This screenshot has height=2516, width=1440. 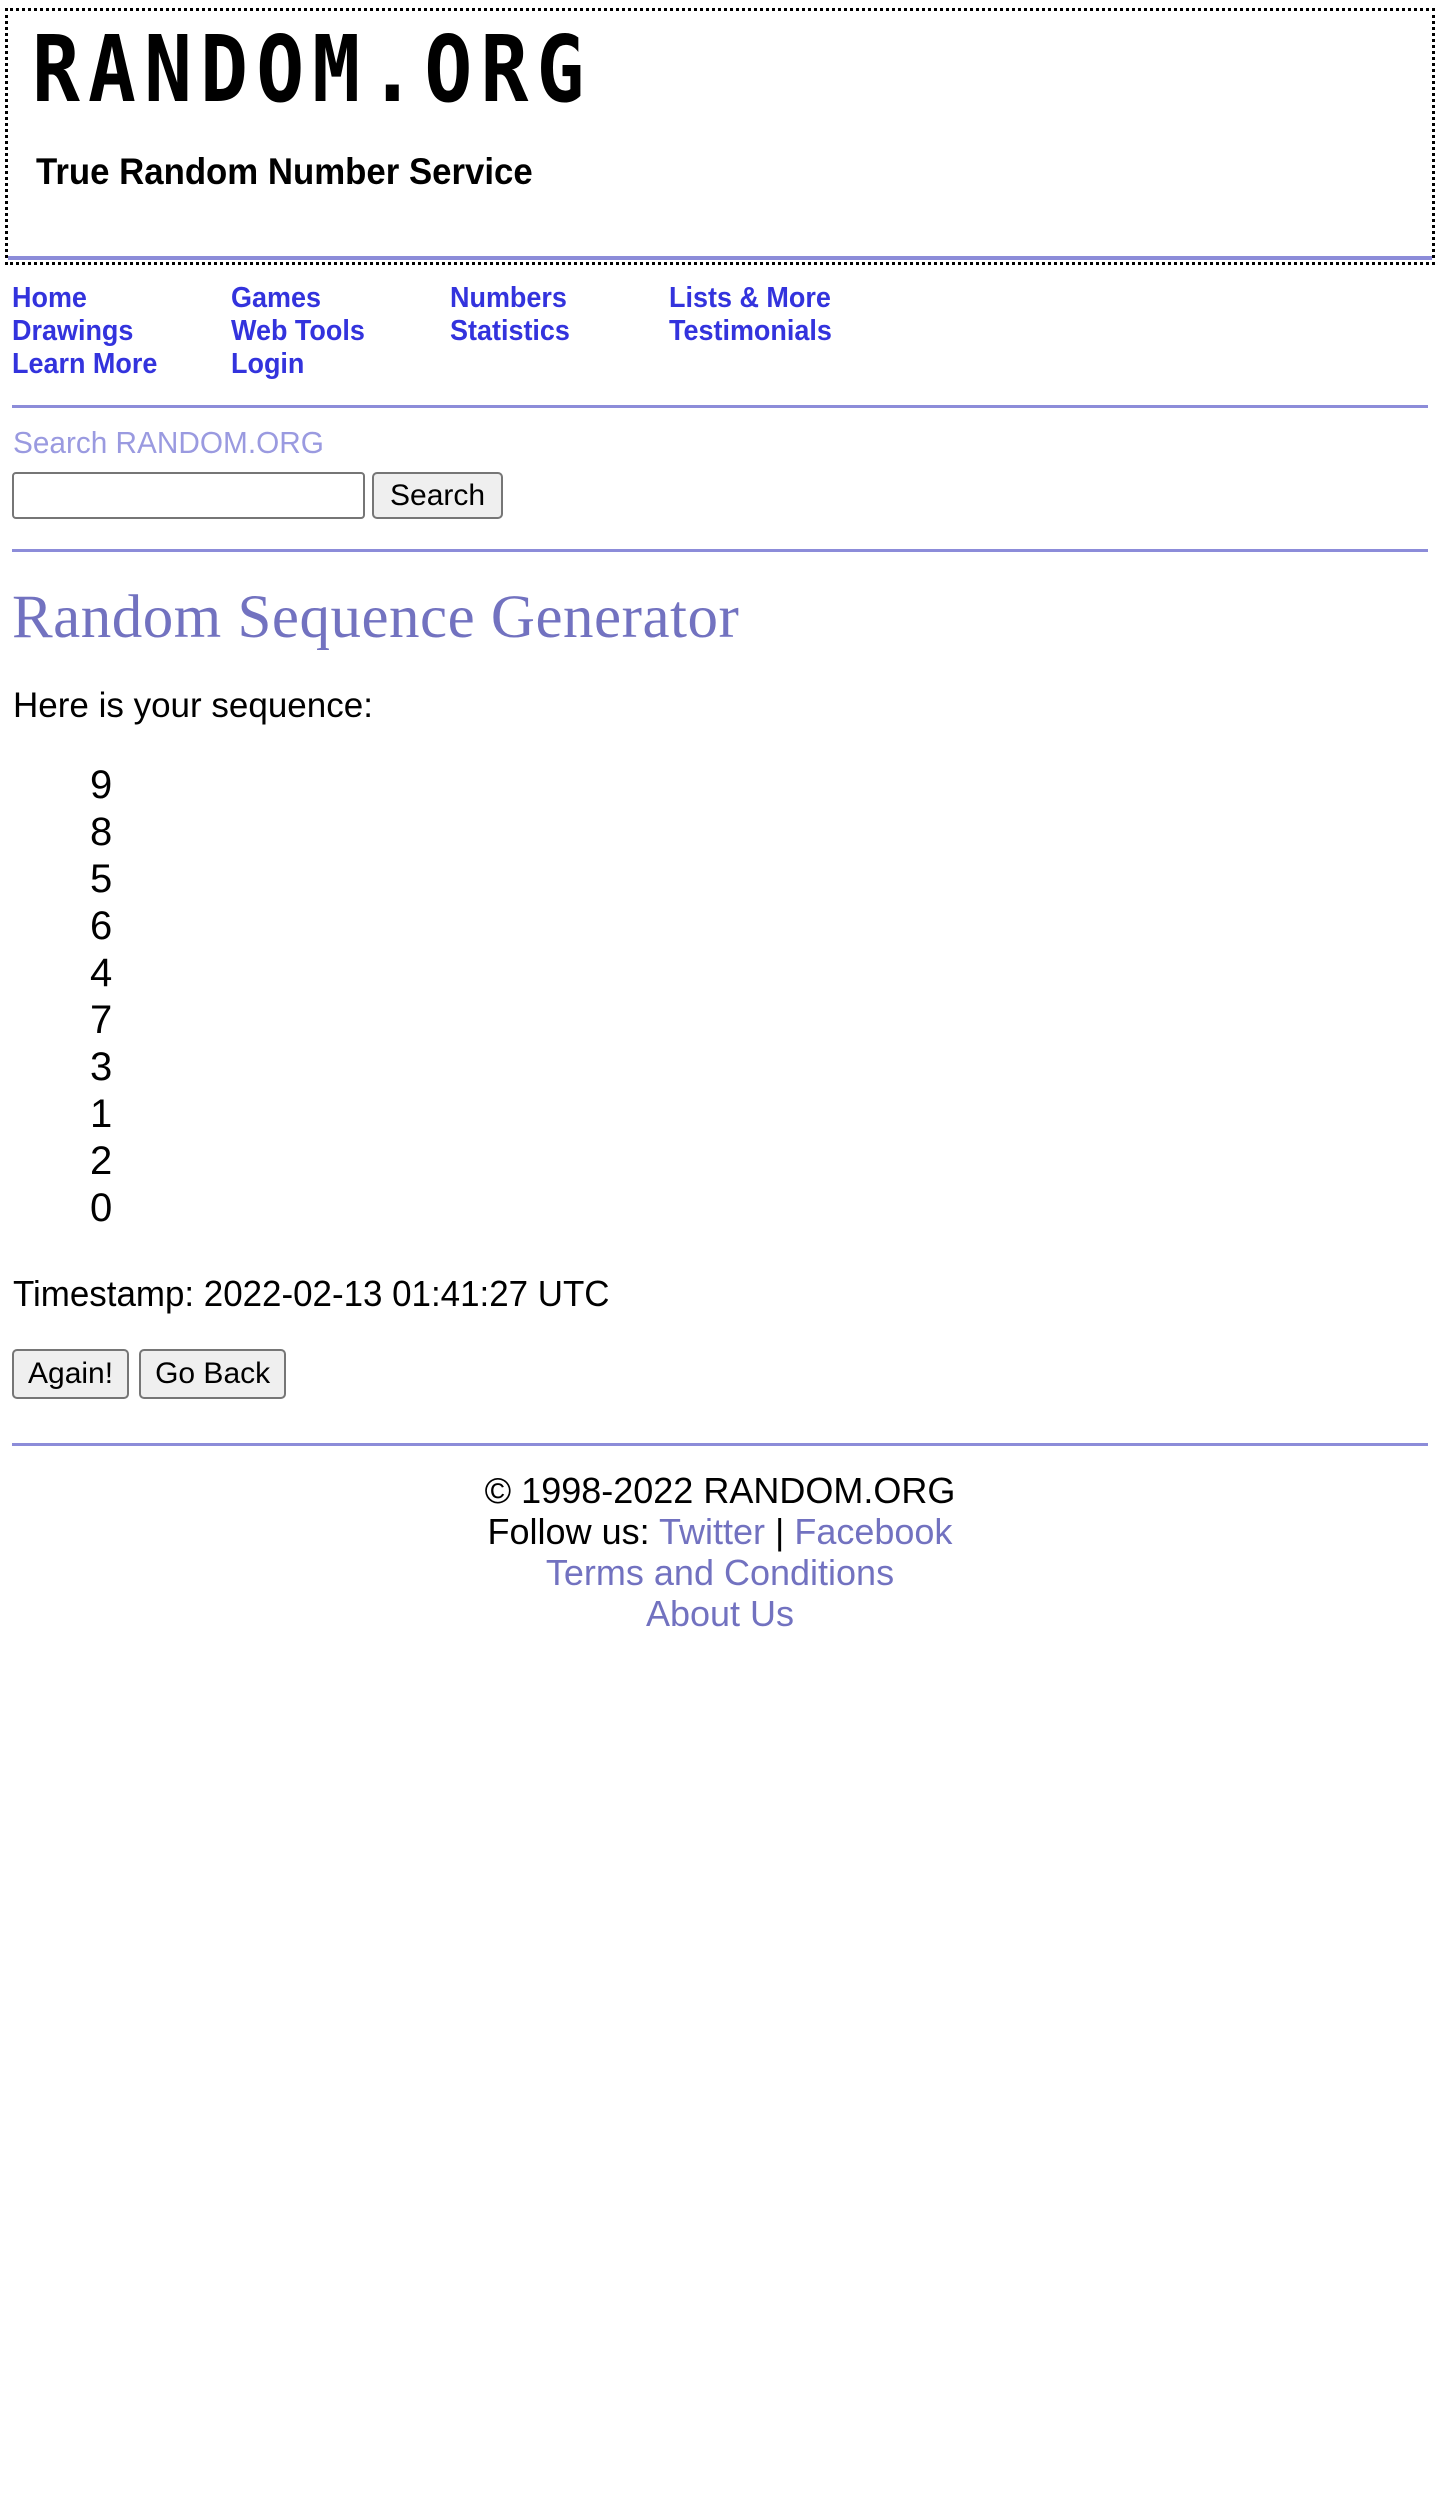 I want to click on divider-below-search, so click(x=720, y=550).